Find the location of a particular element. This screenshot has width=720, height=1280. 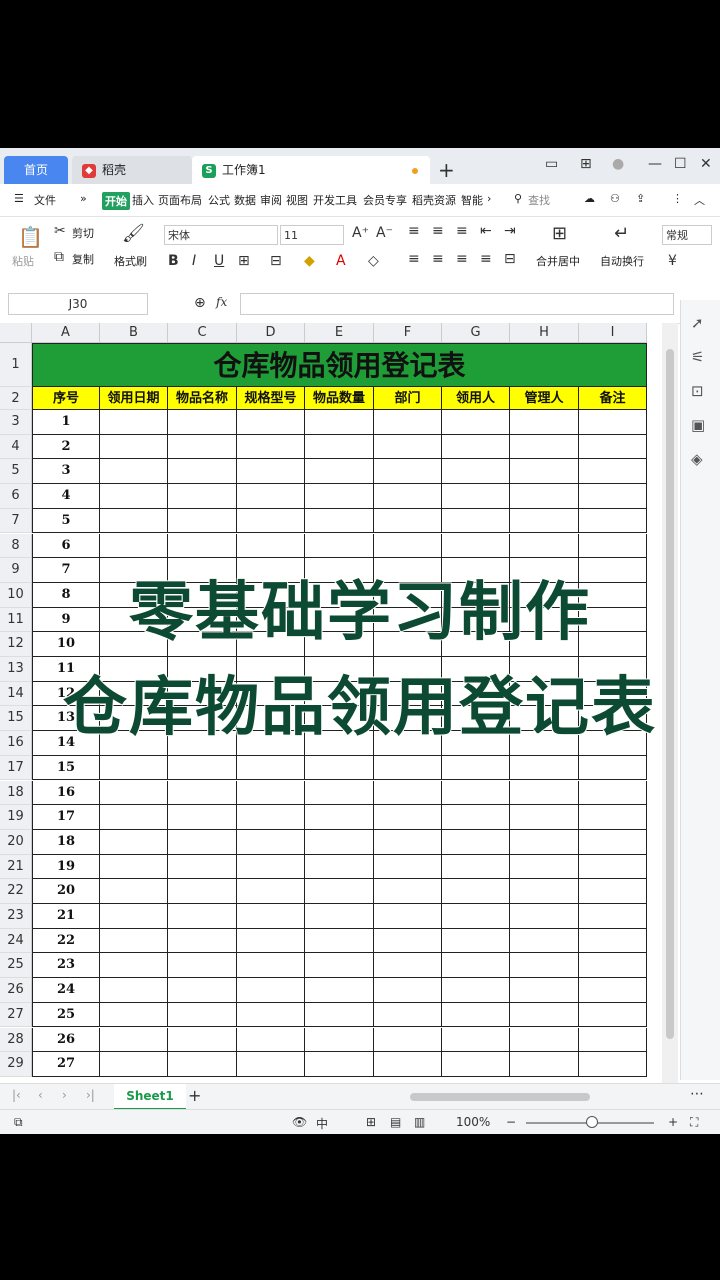

menu-view: 视图 is located at coordinates (297, 200).